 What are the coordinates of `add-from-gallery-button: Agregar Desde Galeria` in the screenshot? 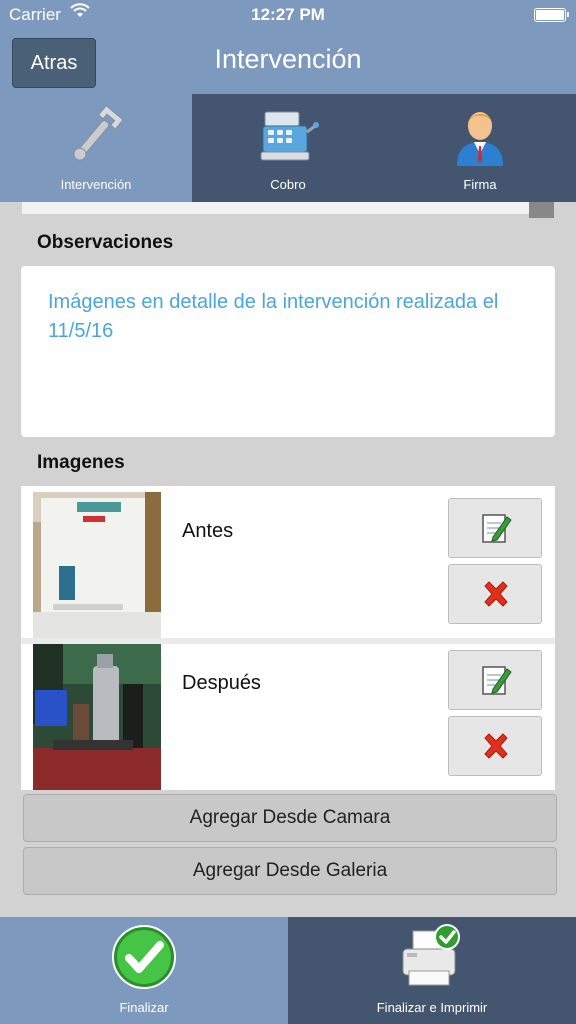 It's located at (290, 871).